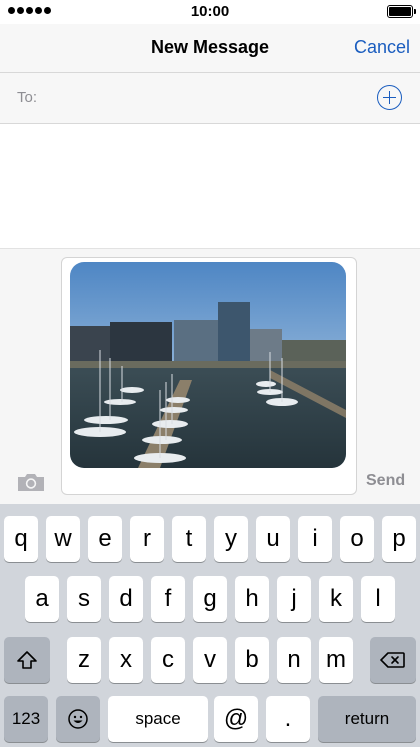 This screenshot has width=420, height=747. I want to click on recipient-field: To:, so click(210, 98).